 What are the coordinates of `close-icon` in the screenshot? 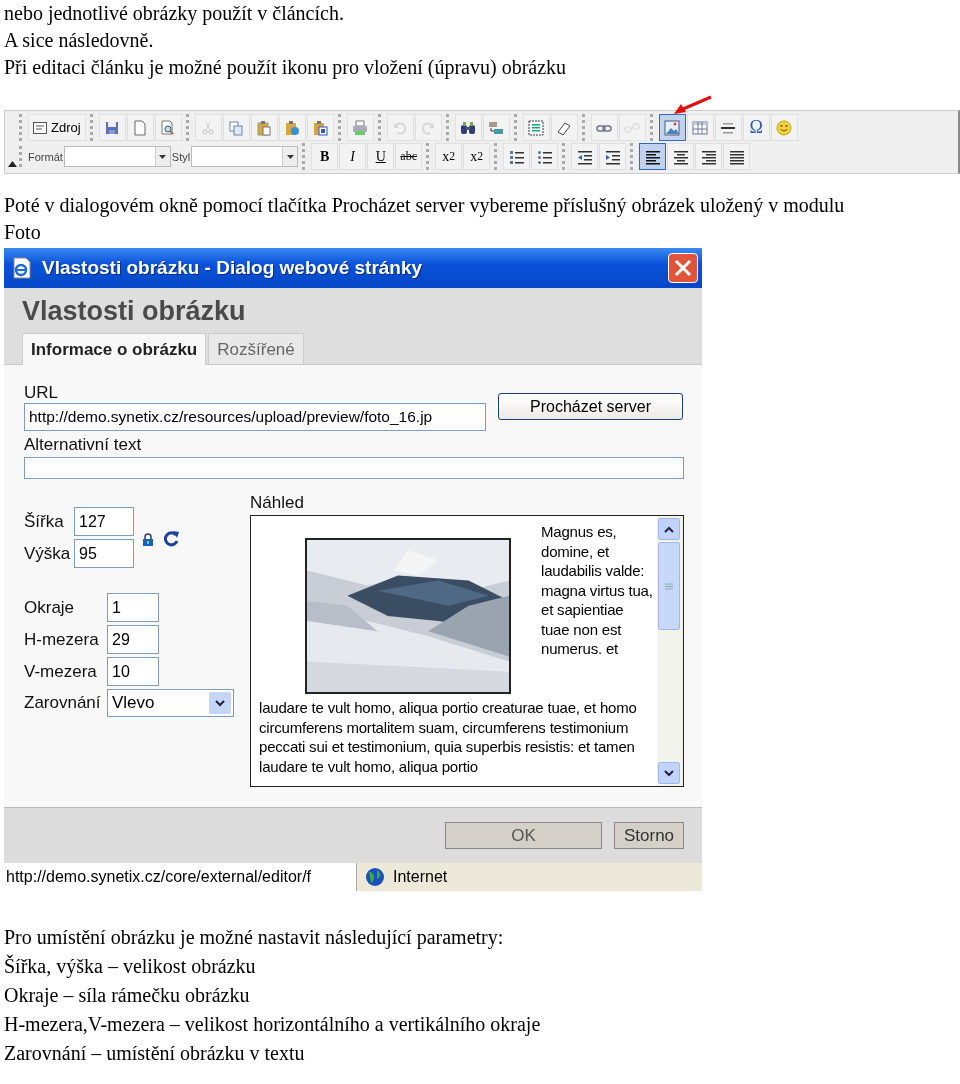 It's located at (683, 268).